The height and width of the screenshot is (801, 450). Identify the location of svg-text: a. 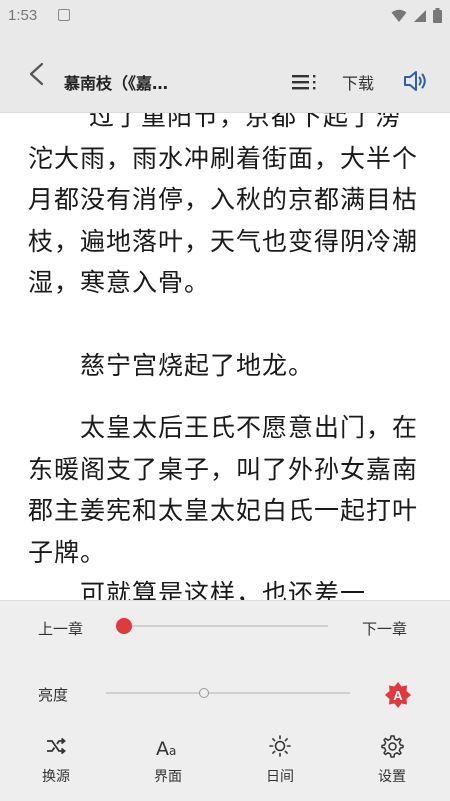
(172, 751).